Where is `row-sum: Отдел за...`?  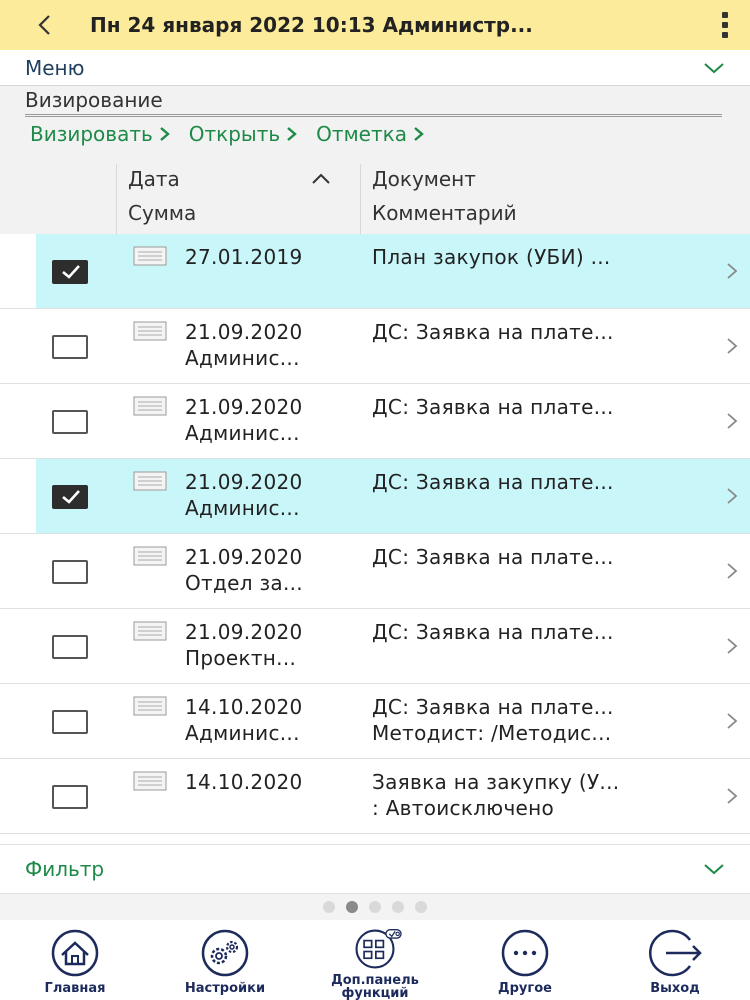 row-sum: Отдел за... is located at coordinates (244, 583).